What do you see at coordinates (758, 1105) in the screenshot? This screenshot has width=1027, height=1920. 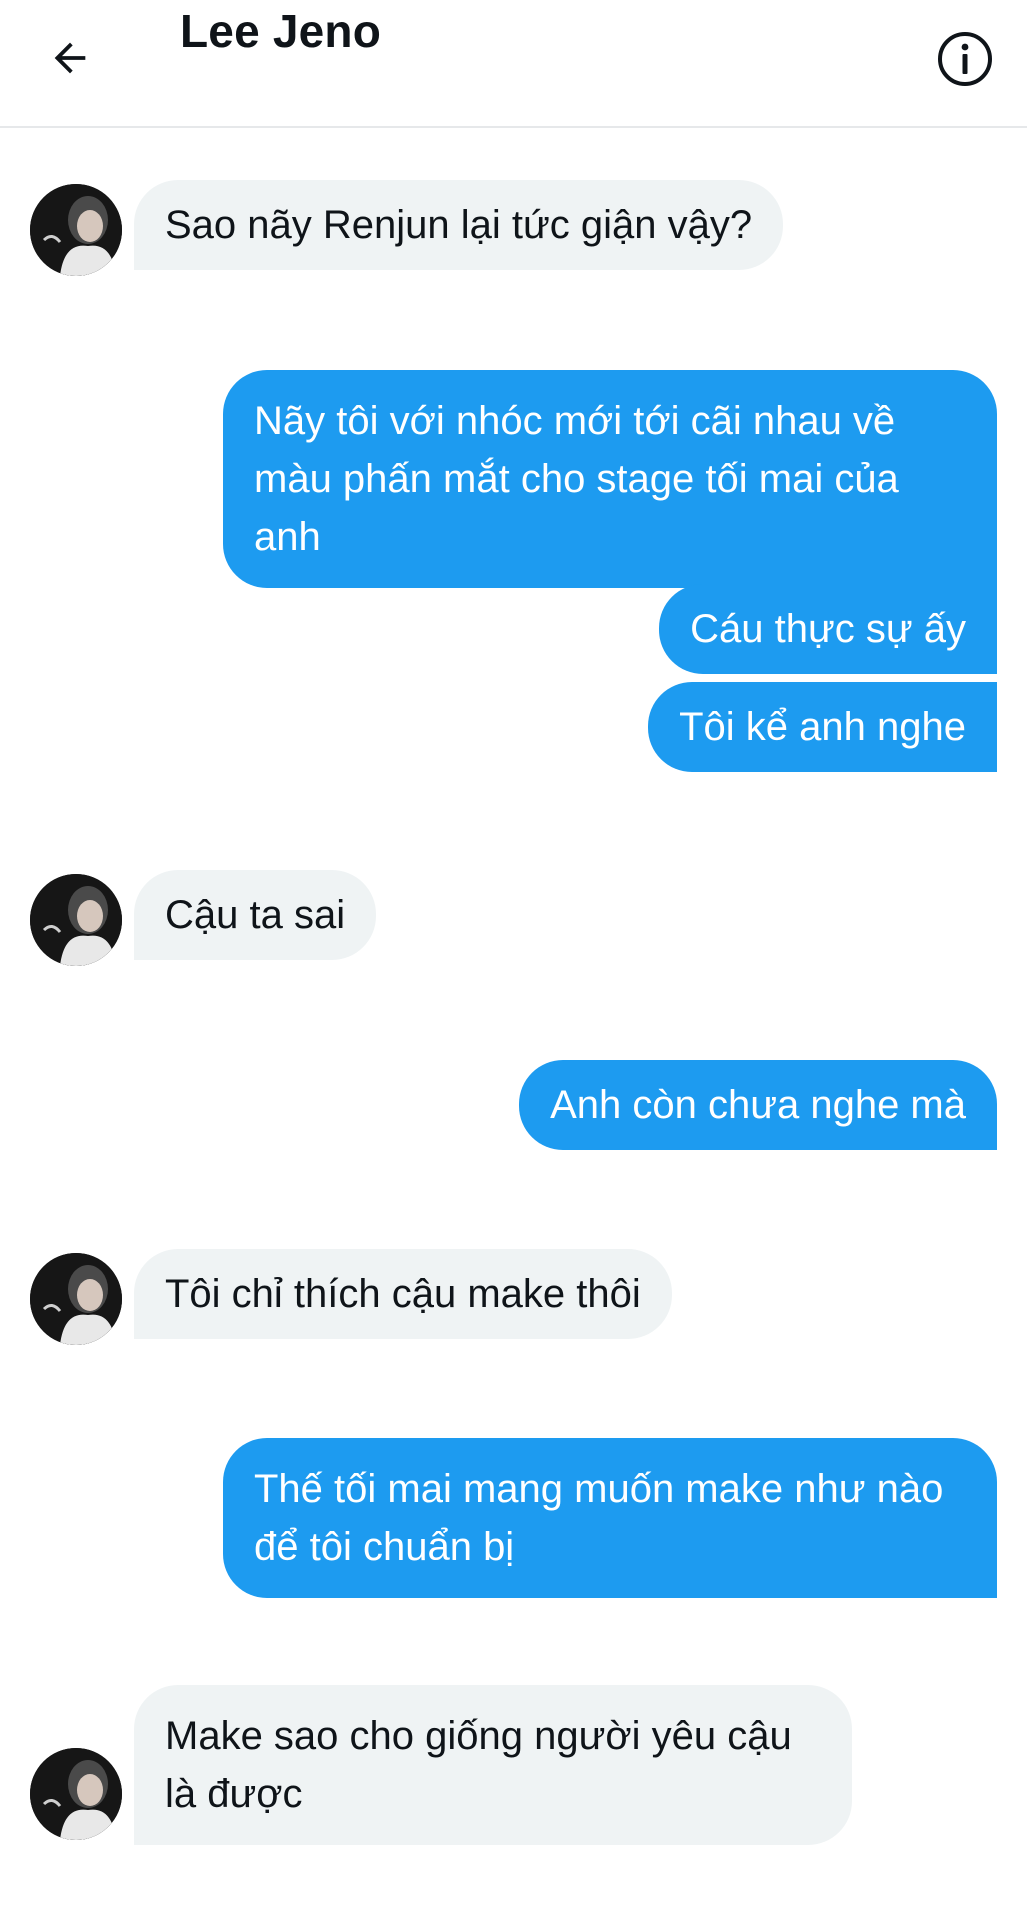 I see `message-bubble-outgoing: Anh còn chưa nghe mà` at bounding box center [758, 1105].